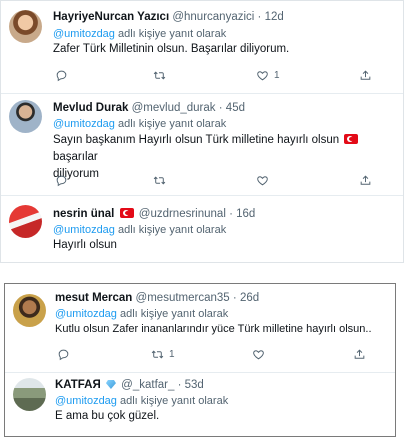 The height and width of the screenshot is (446, 412). I want to click on display-name: mesut Mercan, so click(93, 298).